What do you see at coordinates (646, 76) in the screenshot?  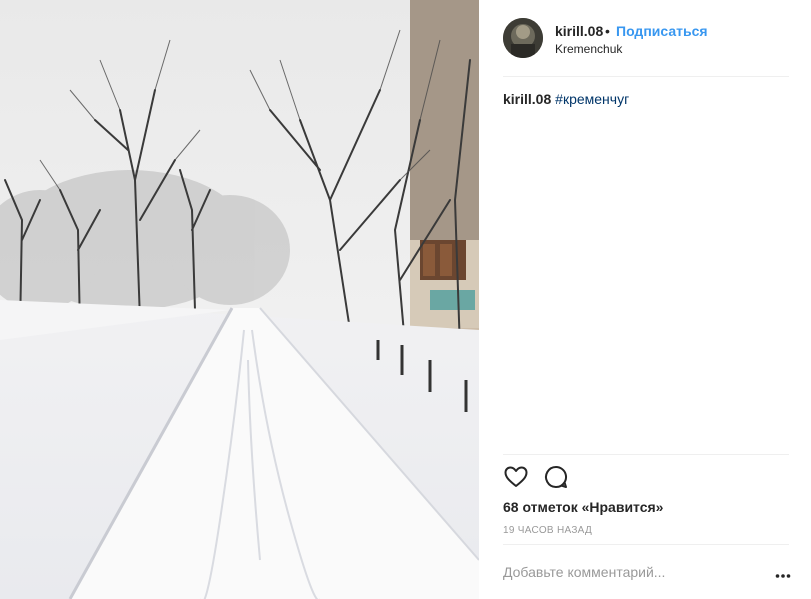 I see `header-divider` at bounding box center [646, 76].